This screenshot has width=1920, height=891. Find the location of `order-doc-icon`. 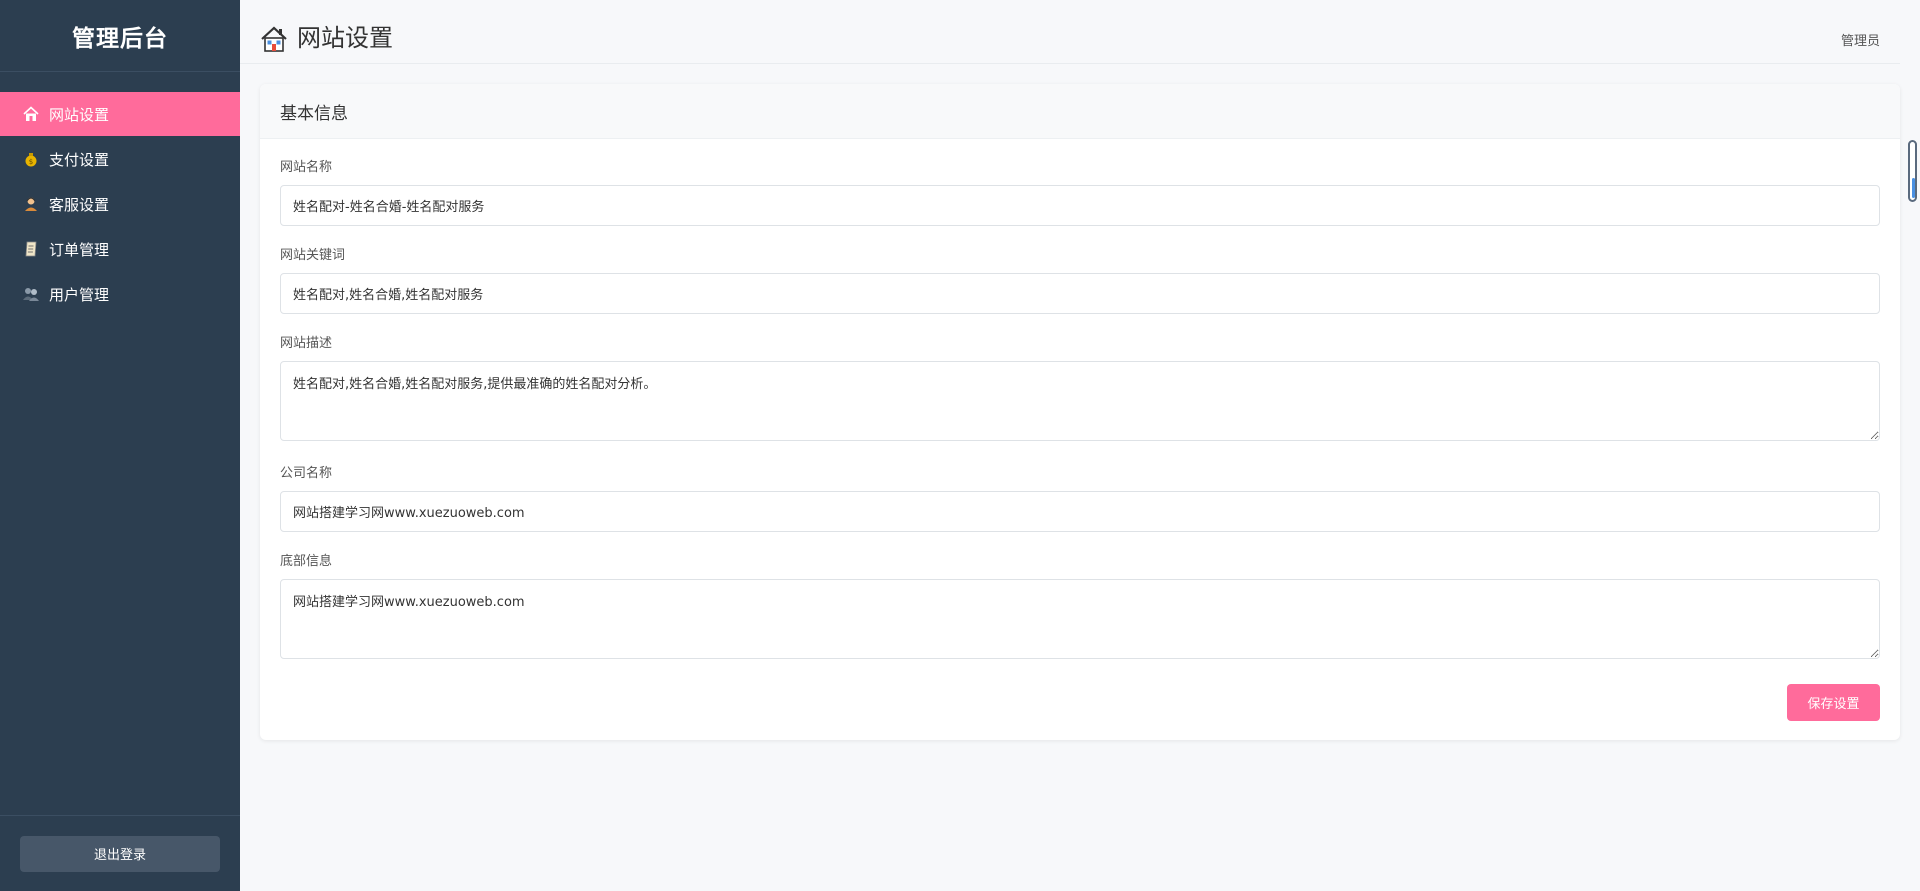

order-doc-icon is located at coordinates (31, 249).